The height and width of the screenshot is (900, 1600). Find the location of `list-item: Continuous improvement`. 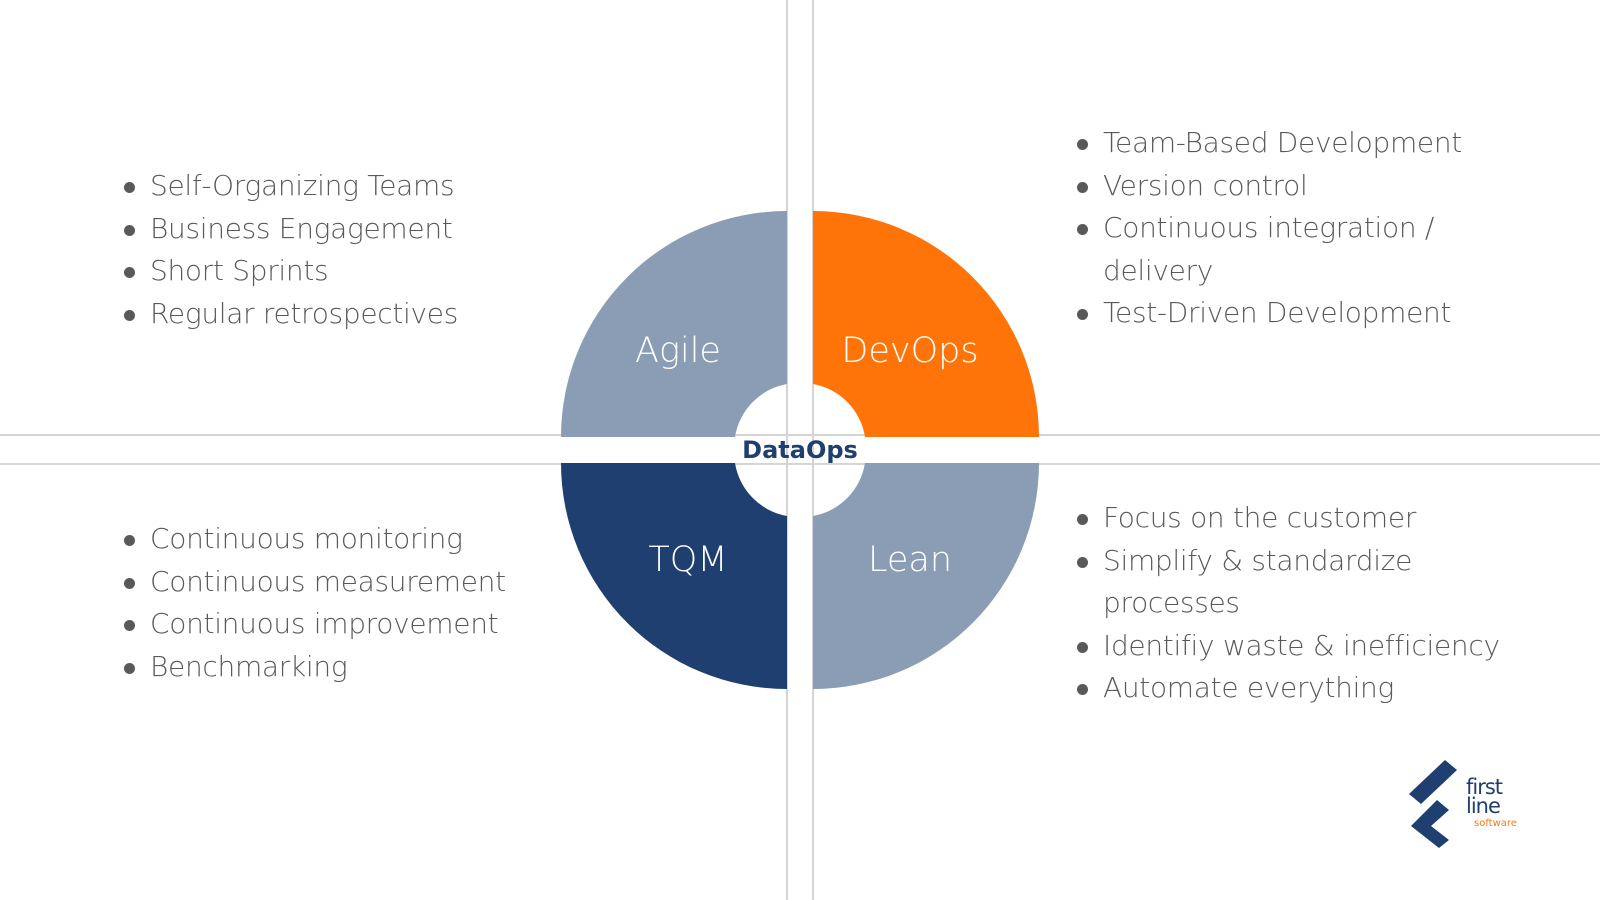

list-item: Continuous improvement is located at coordinates (342, 624).